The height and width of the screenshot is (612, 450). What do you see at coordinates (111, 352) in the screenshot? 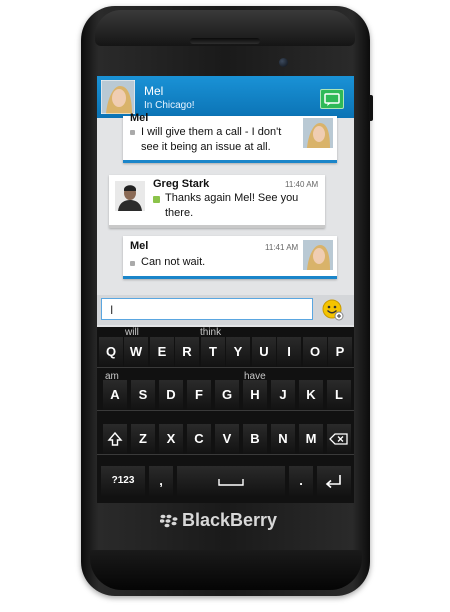
I see `key-q: Q` at bounding box center [111, 352].